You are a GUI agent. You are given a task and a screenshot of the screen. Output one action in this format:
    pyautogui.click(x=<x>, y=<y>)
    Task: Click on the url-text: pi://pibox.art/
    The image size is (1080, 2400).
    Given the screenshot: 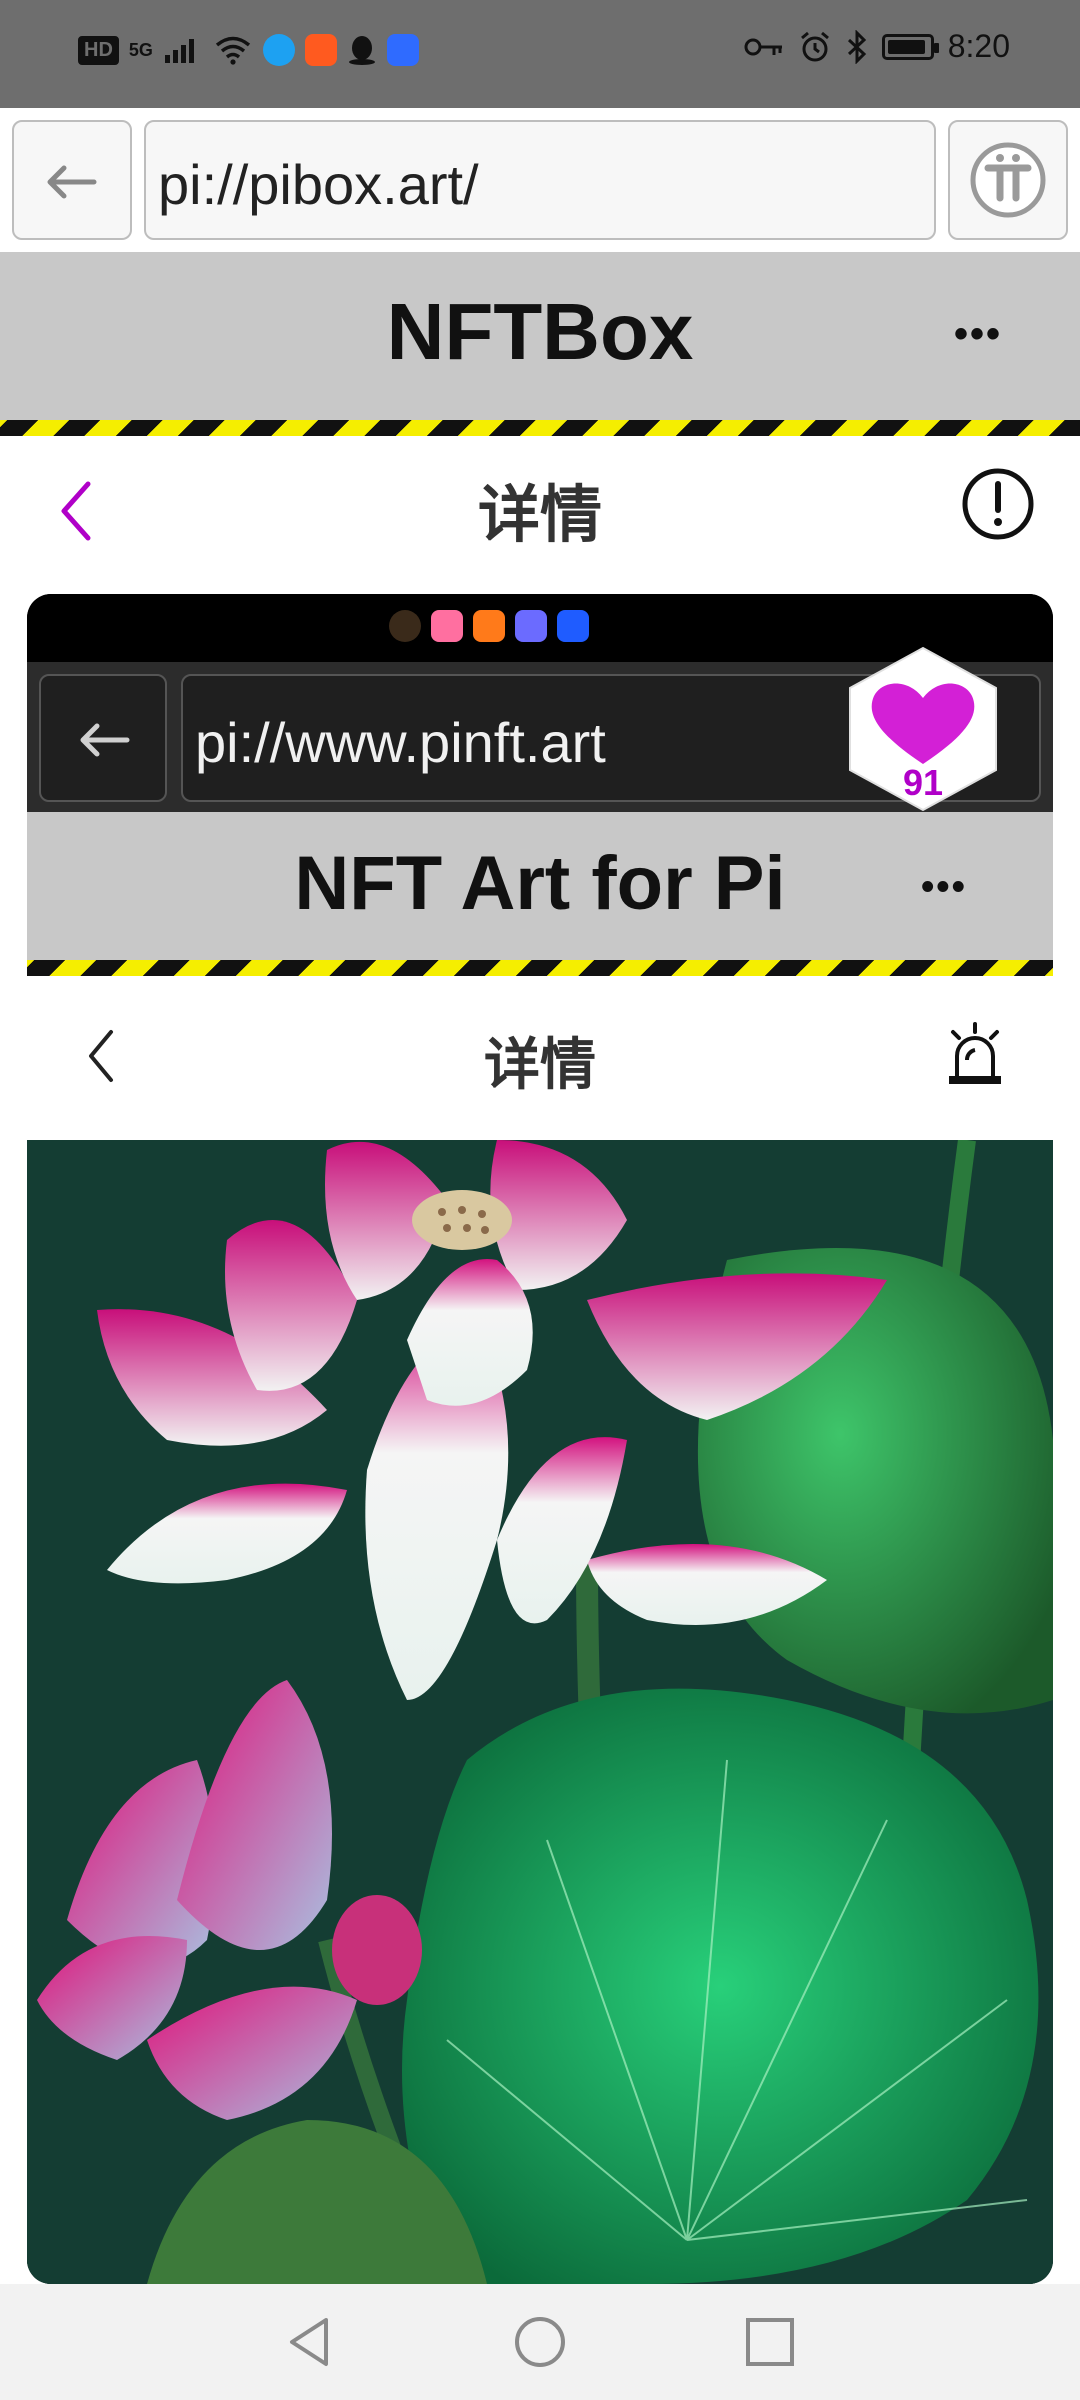 What is the action you would take?
    pyautogui.click(x=318, y=184)
    